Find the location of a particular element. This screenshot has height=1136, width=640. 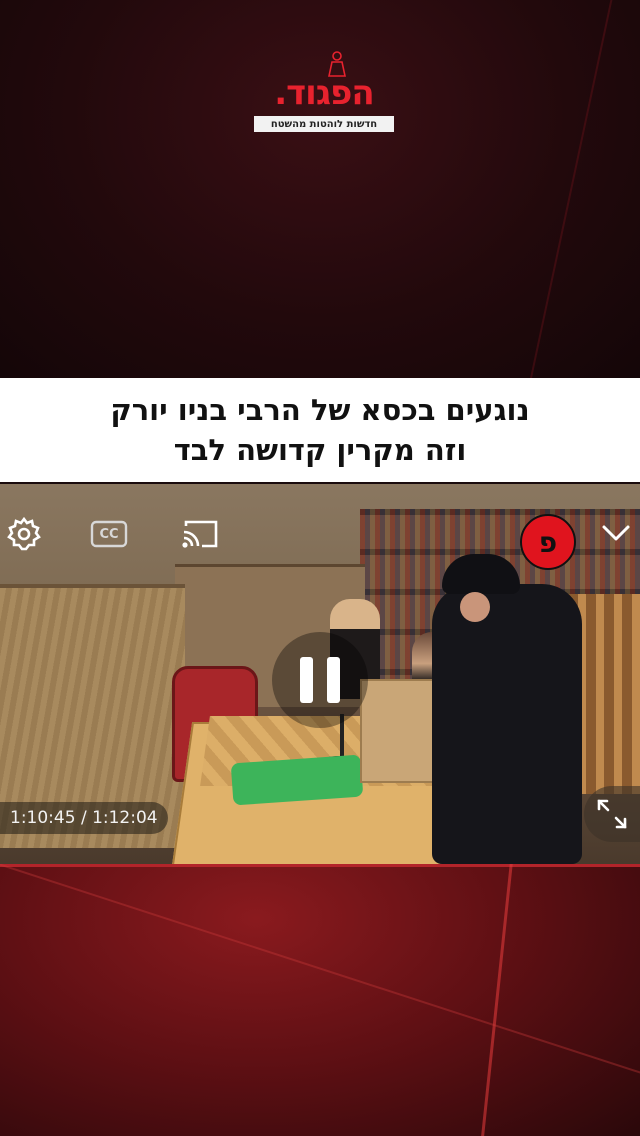

video-scene-paper-bag is located at coordinates (398, 731).